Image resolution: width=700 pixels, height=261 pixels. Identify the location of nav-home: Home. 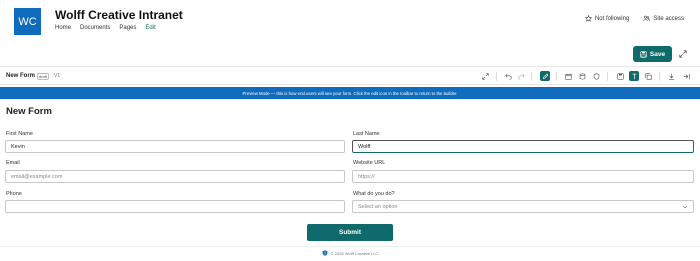
(63, 28).